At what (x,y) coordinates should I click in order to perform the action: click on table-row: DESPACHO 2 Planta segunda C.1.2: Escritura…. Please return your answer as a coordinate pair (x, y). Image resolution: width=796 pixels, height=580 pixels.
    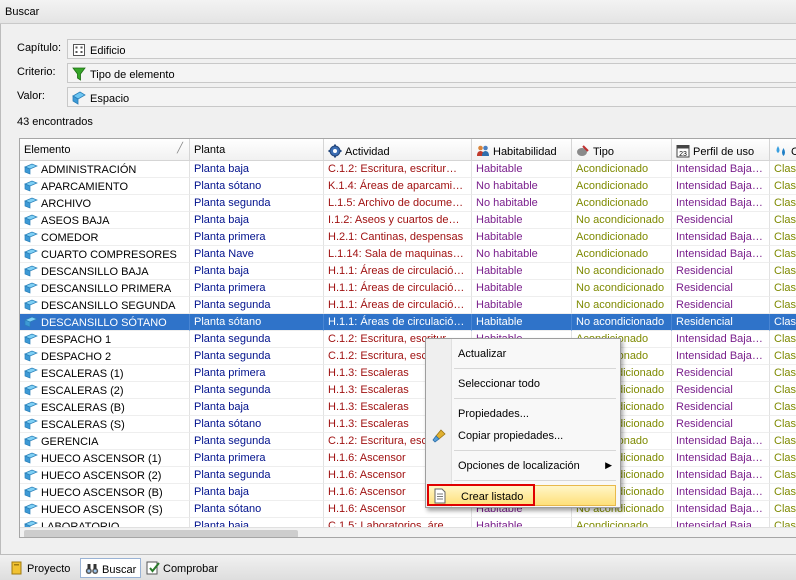
    Looking at the image, I should click on (408, 356).